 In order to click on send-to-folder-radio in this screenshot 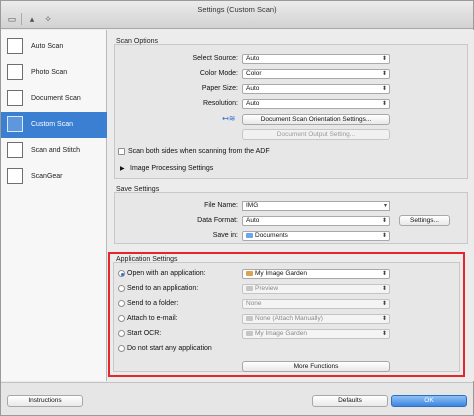, I will do `click(121, 303)`.